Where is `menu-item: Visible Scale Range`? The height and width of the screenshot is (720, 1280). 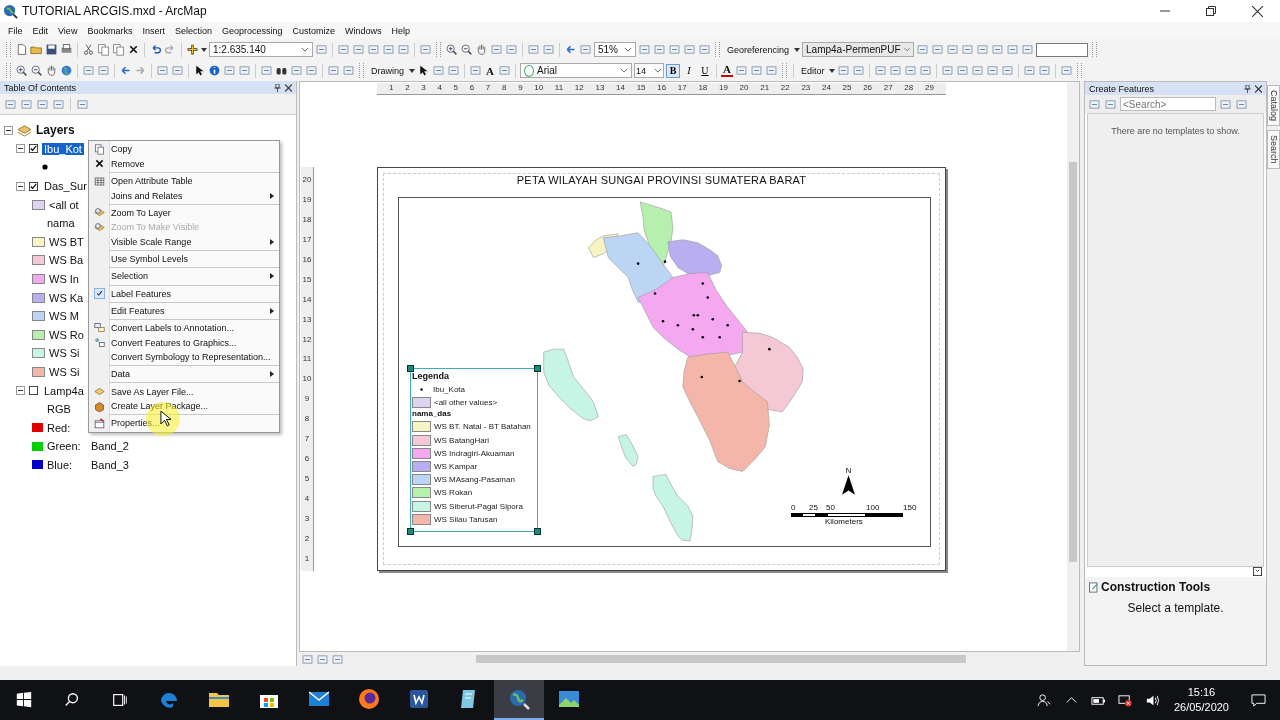 menu-item: Visible Scale Range is located at coordinates (184, 242).